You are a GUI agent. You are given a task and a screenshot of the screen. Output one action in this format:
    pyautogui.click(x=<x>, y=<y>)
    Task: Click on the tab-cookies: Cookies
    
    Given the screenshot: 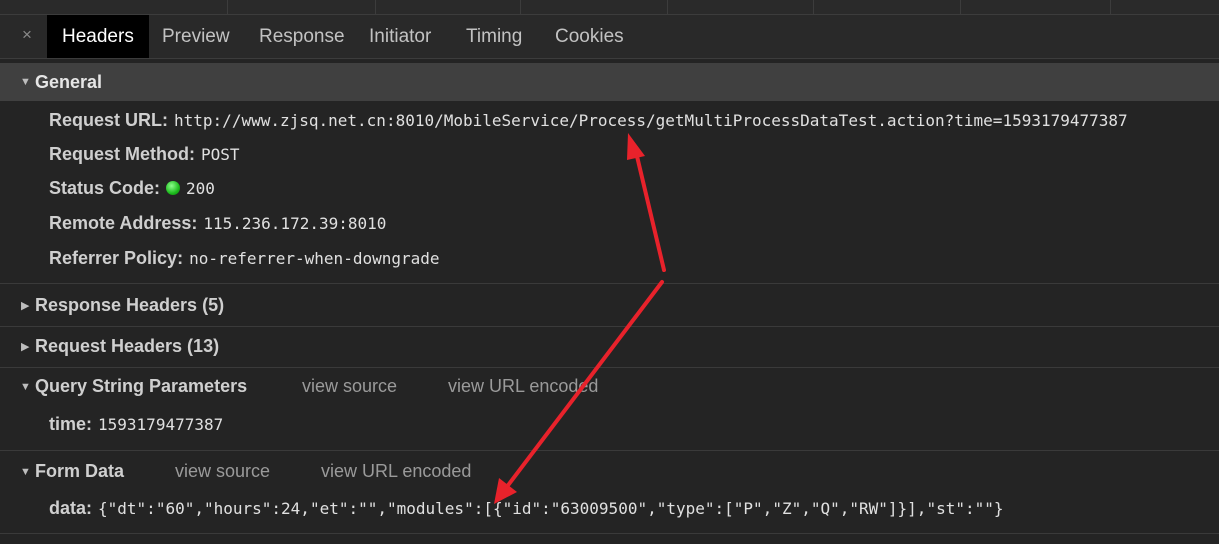 What is the action you would take?
    pyautogui.click(x=589, y=36)
    